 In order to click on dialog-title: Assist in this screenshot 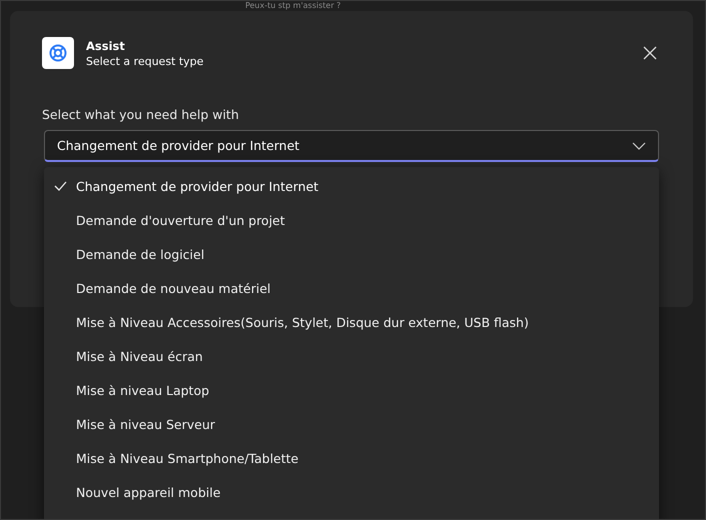, I will do `click(106, 46)`.